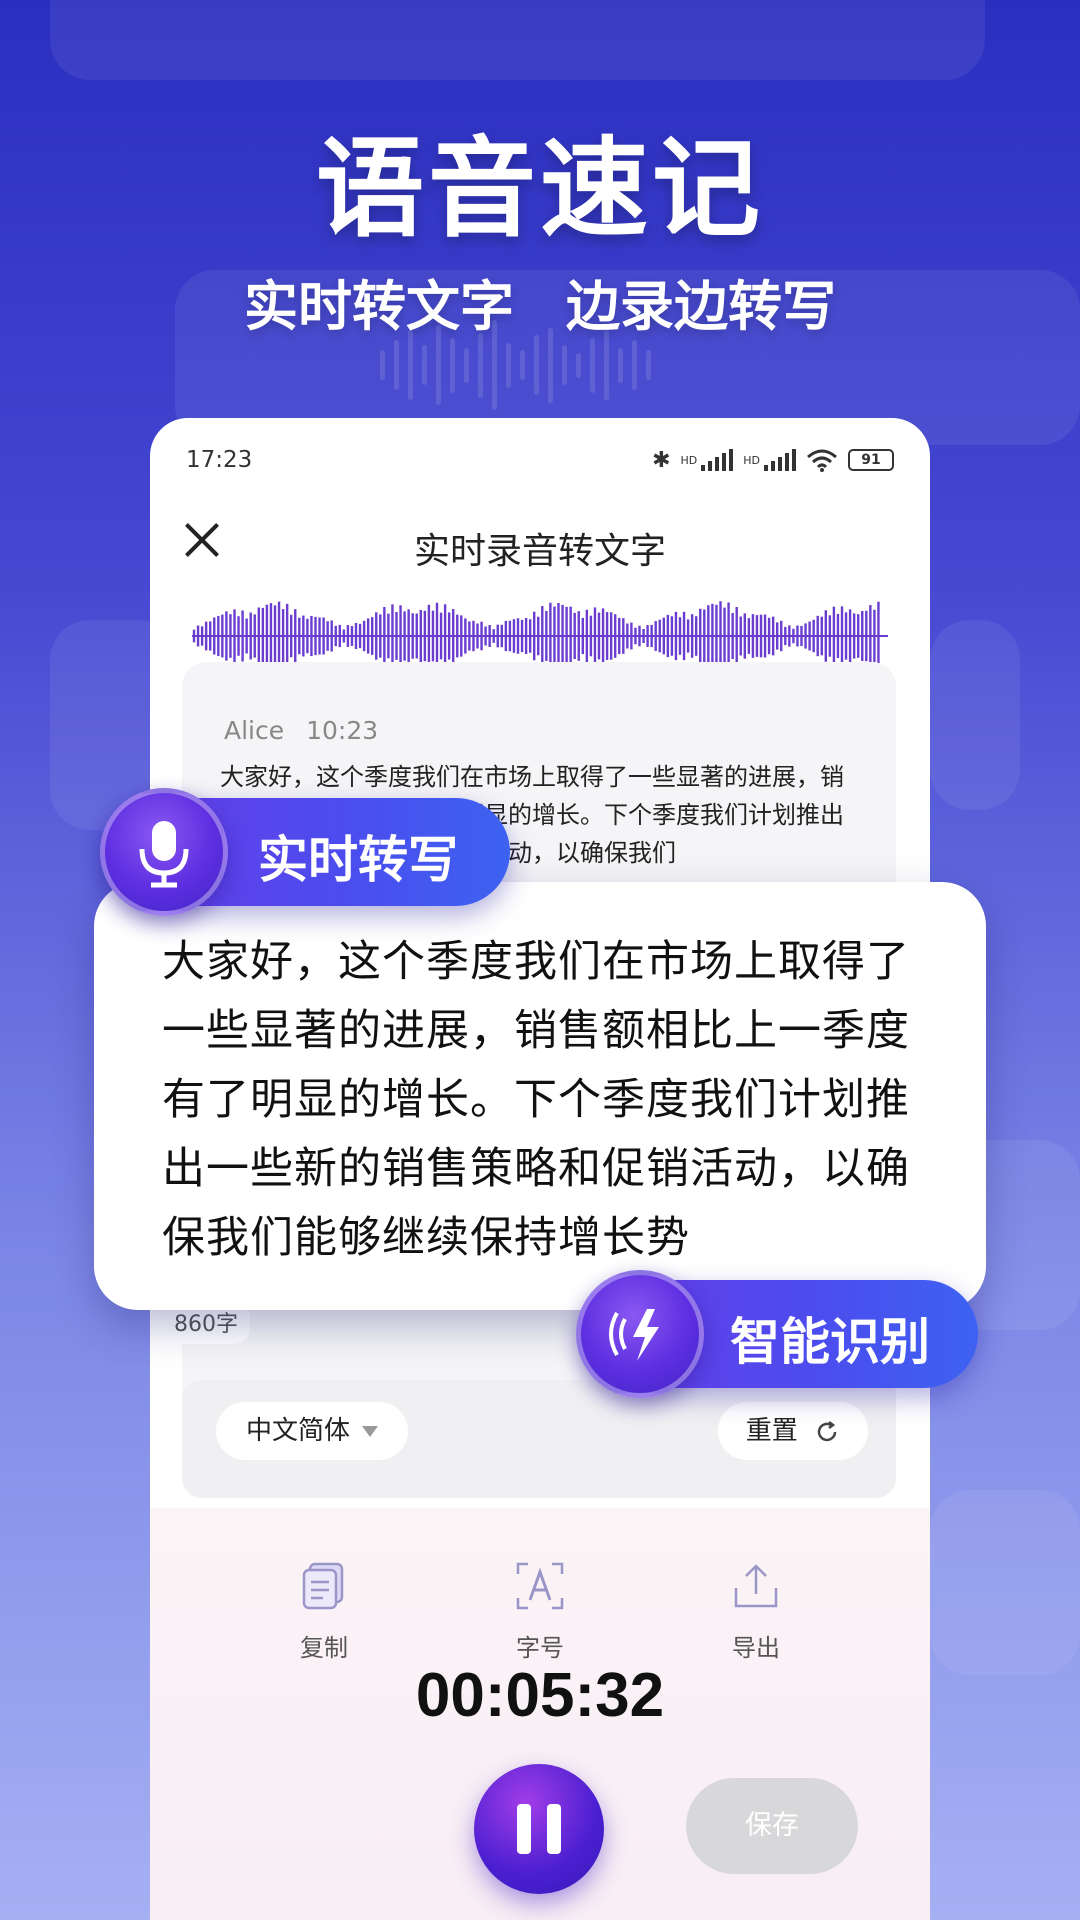 The image size is (1080, 1920). Describe the element at coordinates (661, 460) in the screenshot. I see `bluetooth-icon: ✱` at that location.